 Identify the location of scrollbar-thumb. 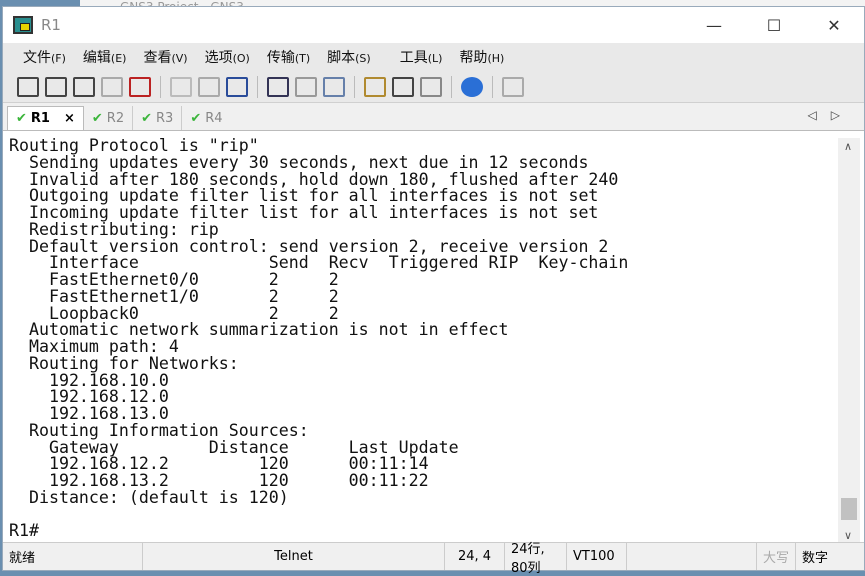
(849, 509).